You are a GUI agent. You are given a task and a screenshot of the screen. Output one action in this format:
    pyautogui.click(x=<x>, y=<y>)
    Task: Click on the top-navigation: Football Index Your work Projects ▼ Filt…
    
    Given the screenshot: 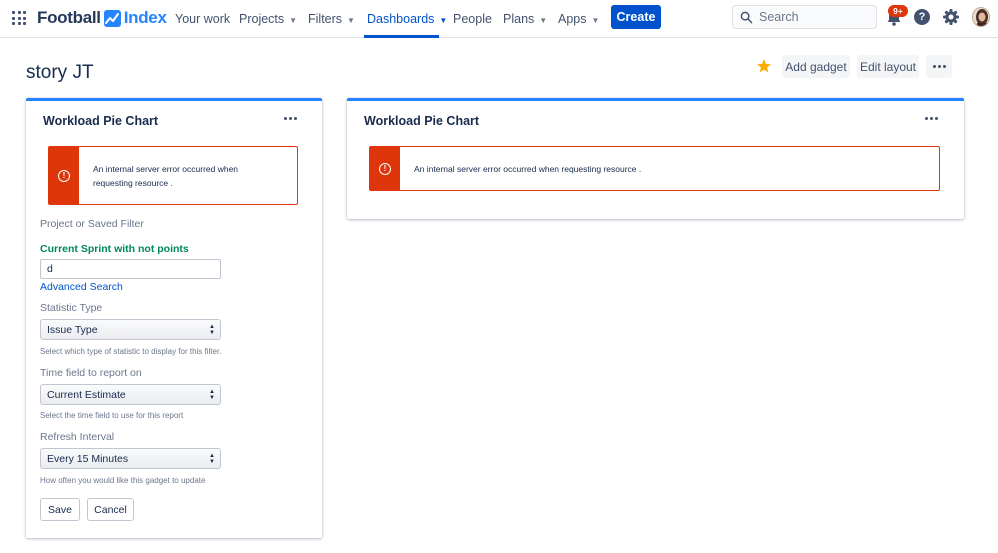 What is the action you would take?
    pyautogui.click(x=499, y=19)
    